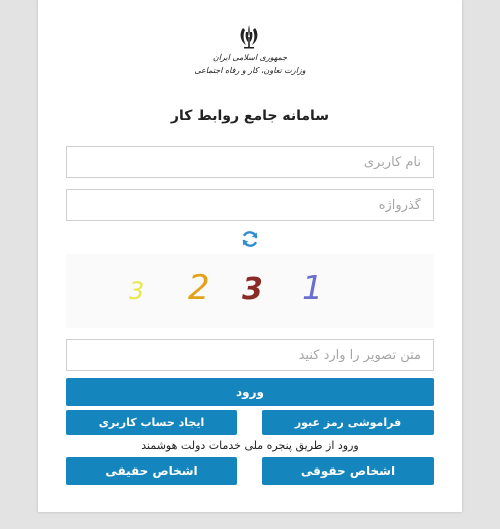 Image resolution: width=500 pixels, height=529 pixels. What do you see at coordinates (312, 287) in the screenshot?
I see `captcha-digit: 1` at bounding box center [312, 287].